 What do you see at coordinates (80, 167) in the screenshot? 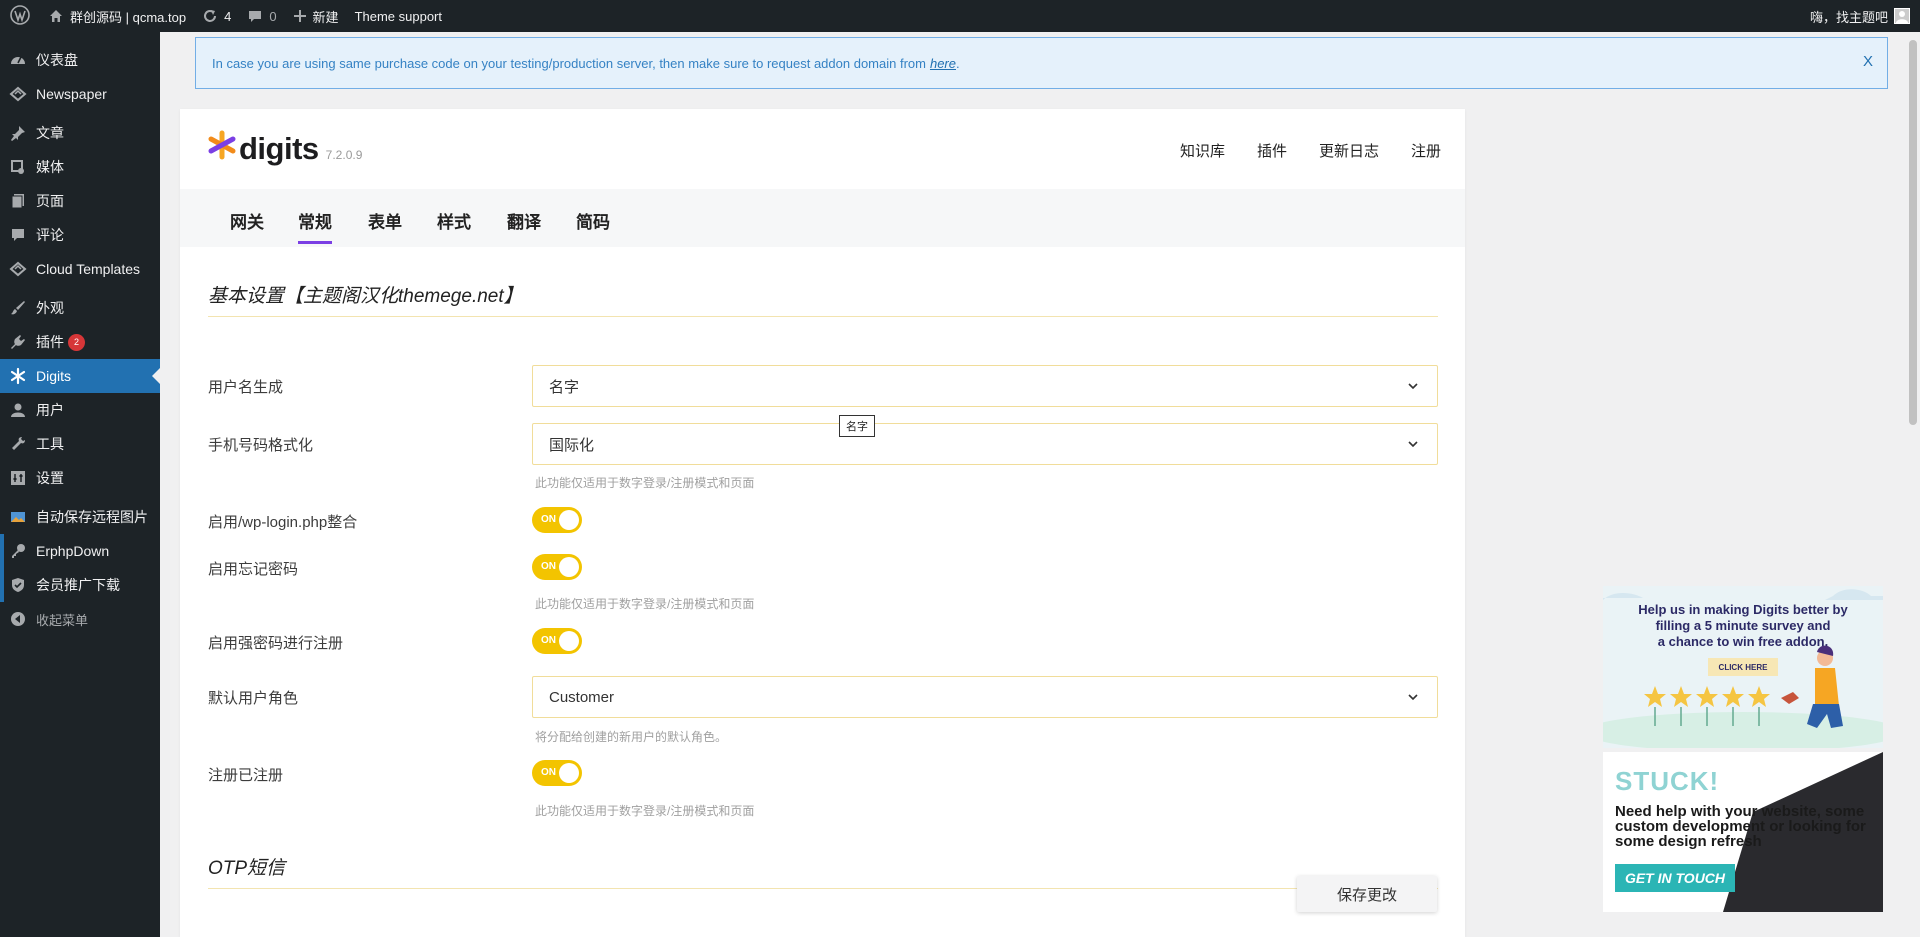
I see `sidebar-item-media: 媒体` at bounding box center [80, 167].